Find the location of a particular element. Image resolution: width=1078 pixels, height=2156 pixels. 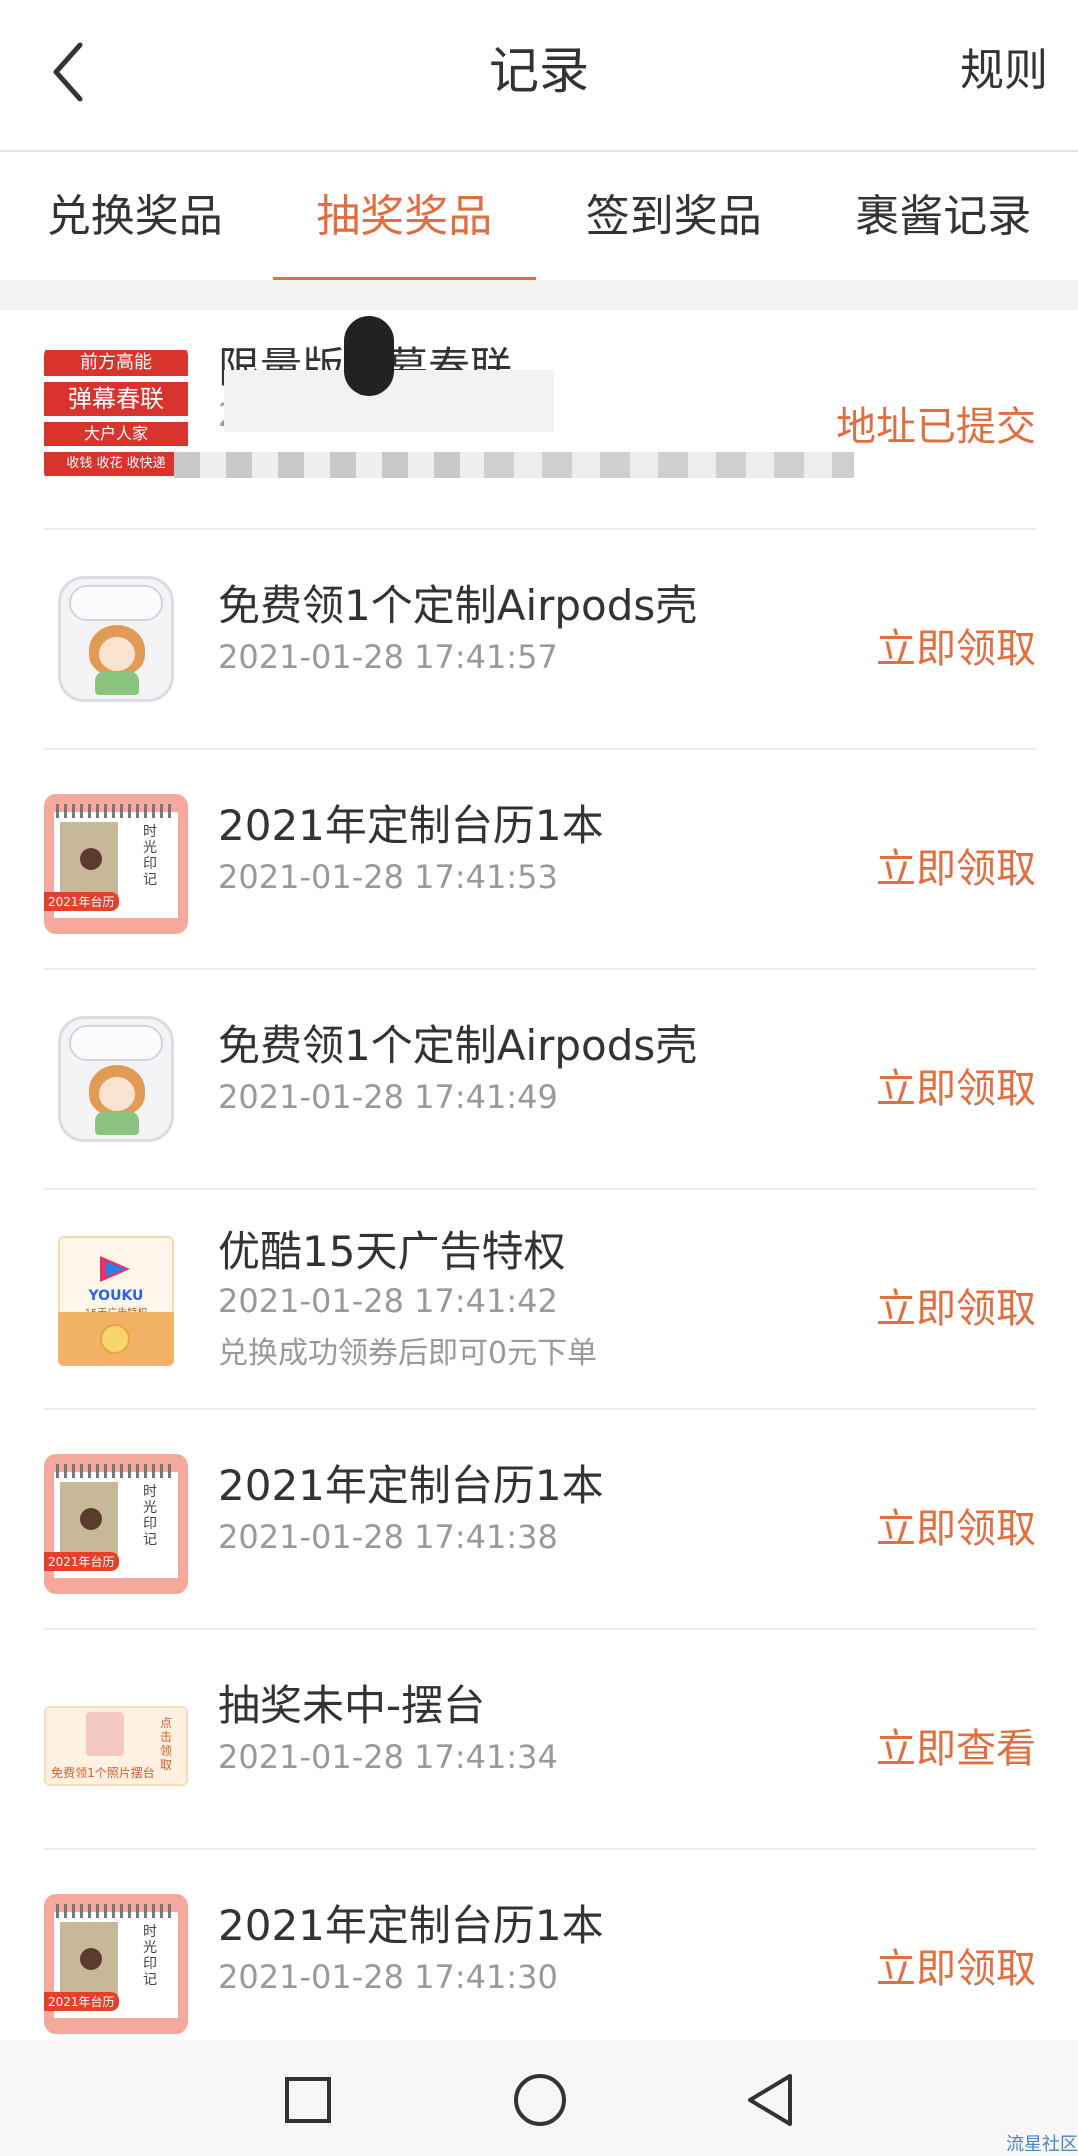

back-nav-button is located at coordinates (770, 2100).